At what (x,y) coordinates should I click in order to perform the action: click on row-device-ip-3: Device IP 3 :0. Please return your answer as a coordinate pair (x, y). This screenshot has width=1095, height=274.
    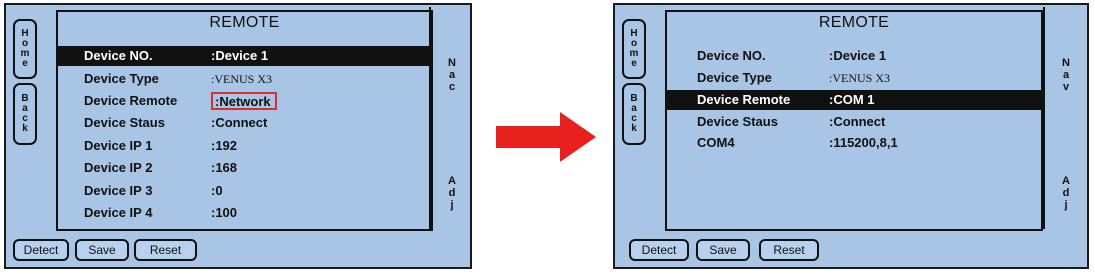
    Looking at the image, I should click on (244, 191).